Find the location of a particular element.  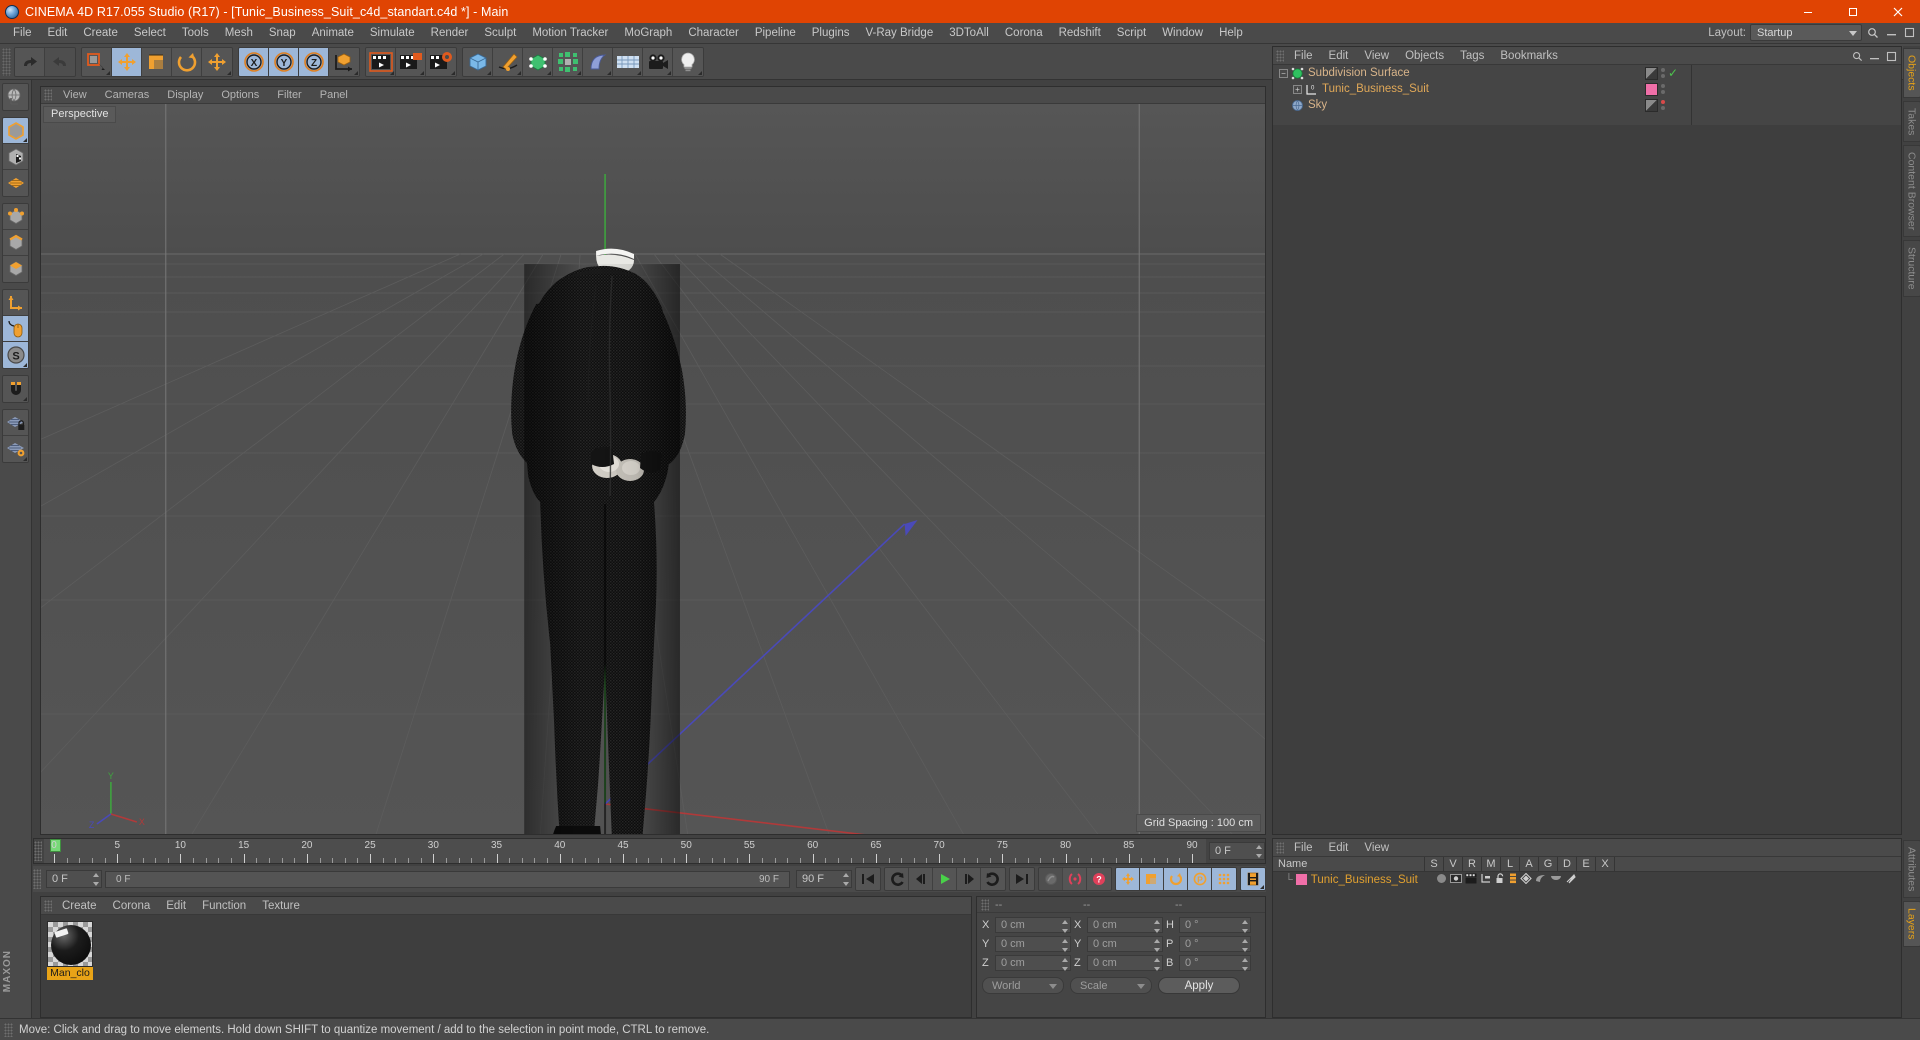

enabled-check-icon: ✓ is located at coordinates (1673, 73).